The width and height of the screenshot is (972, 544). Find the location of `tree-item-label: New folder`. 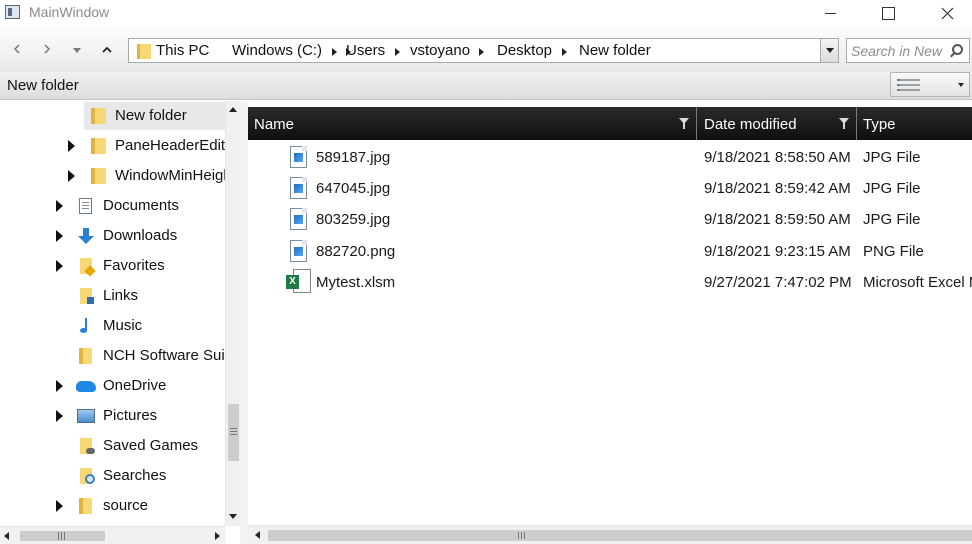

tree-item-label: New folder is located at coordinates (151, 115).